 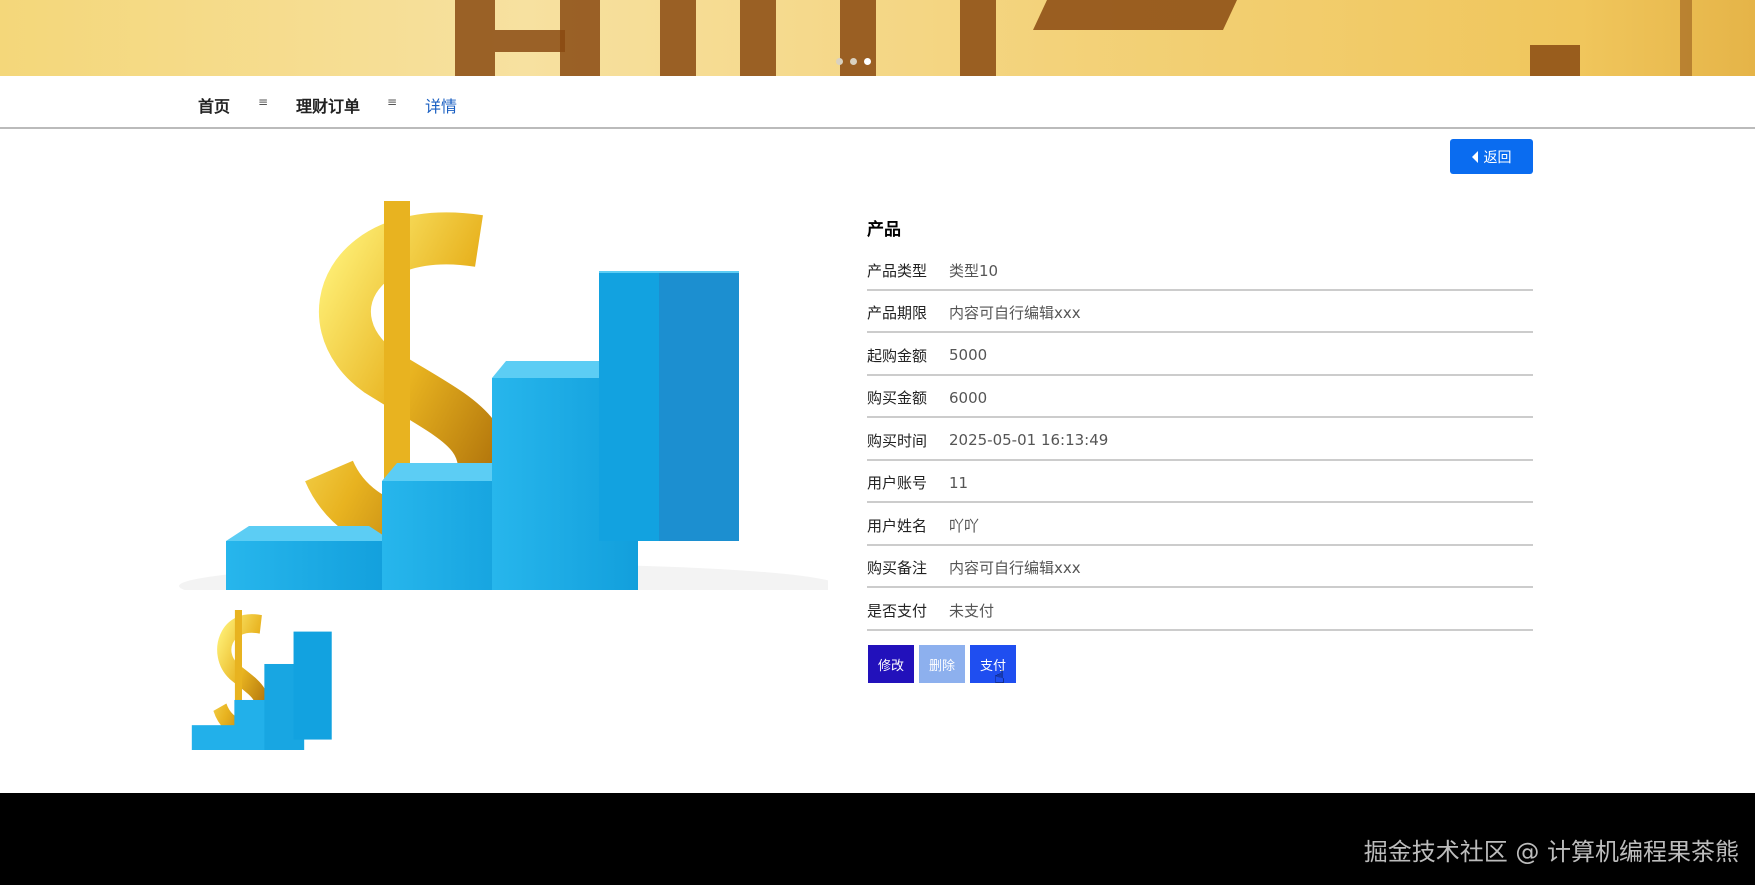 What do you see at coordinates (897, 610) in the screenshot?
I see `field-label: 是否支付` at bounding box center [897, 610].